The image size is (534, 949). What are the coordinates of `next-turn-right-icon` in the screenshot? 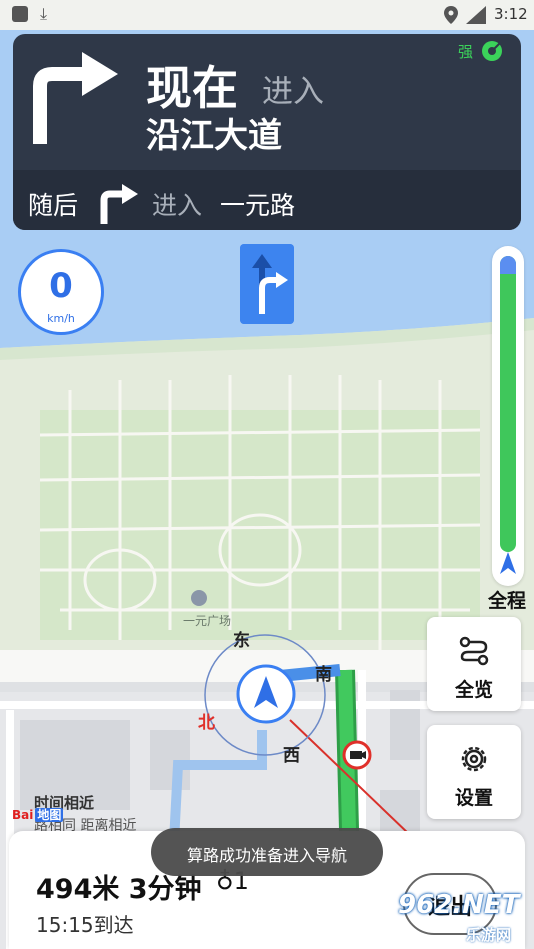 It's located at (119, 204).